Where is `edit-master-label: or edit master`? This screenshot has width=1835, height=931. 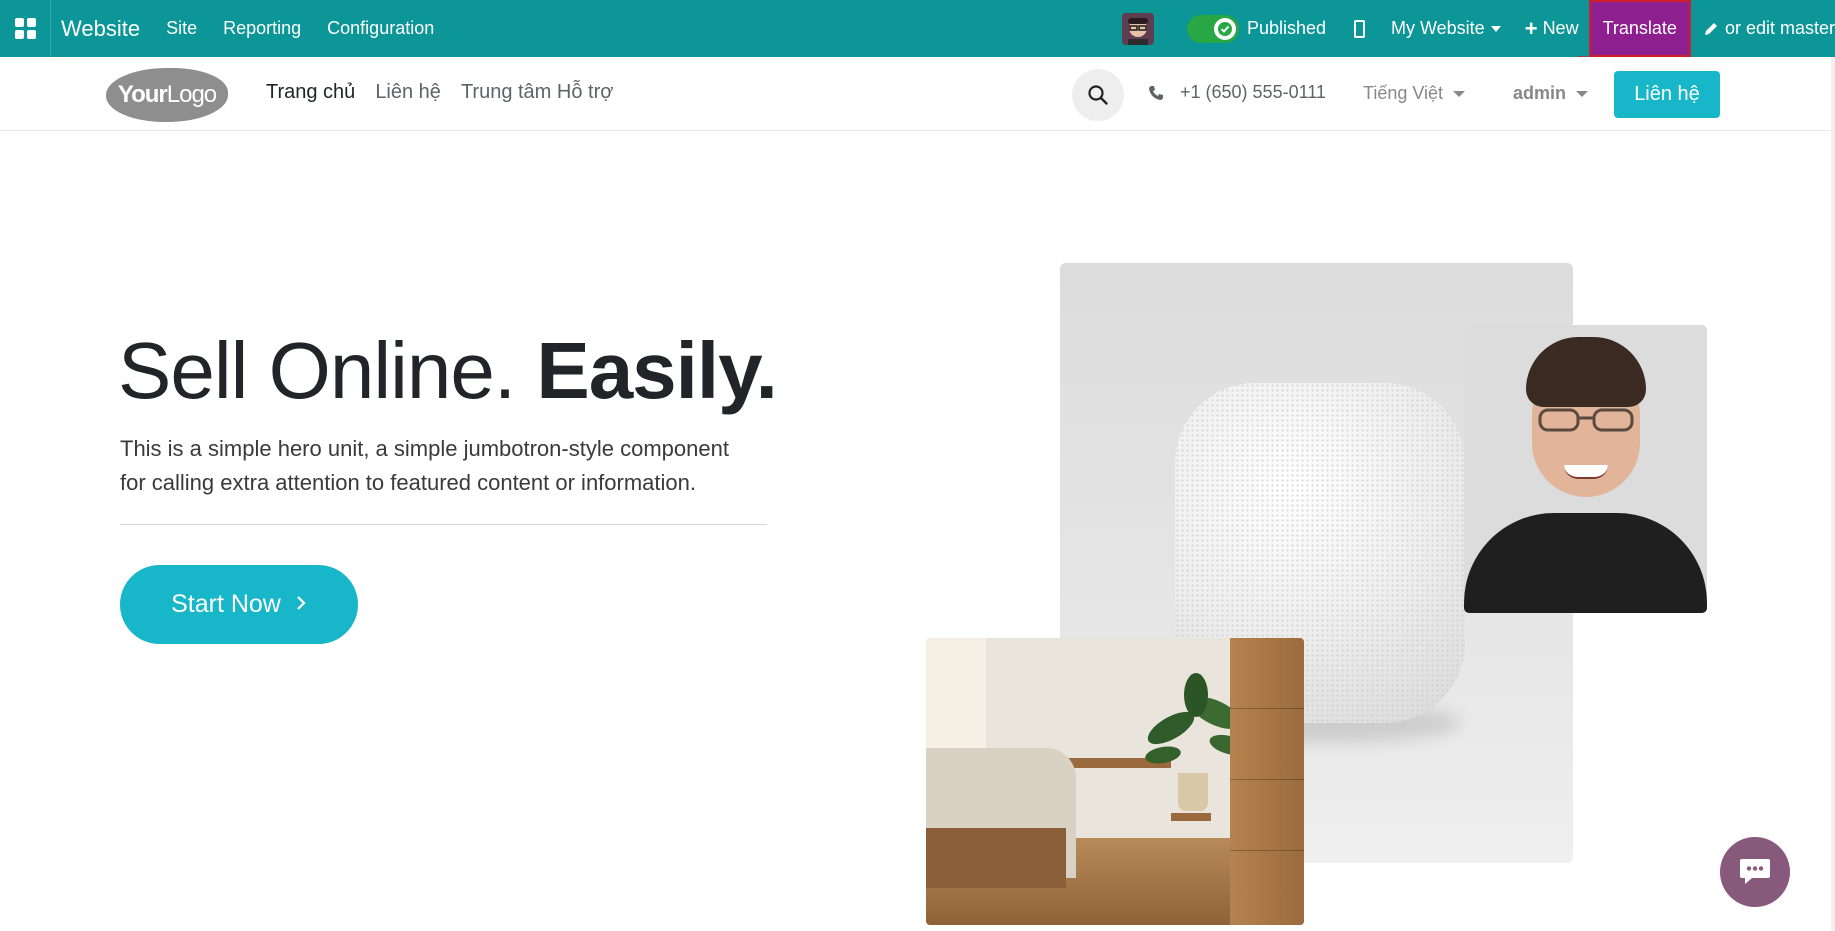 edit-master-label: or edit master is located at coordinates (1779, 28).